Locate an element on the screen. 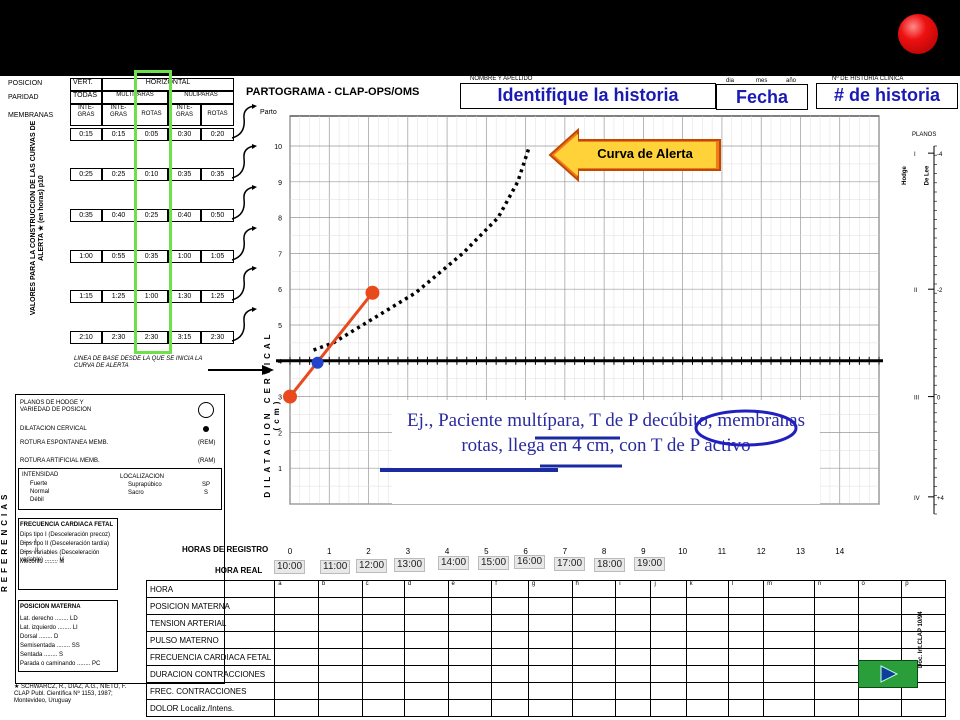 Image resolution: width=960 pixels, height=720 pixels. registro-cell: k is located at coordinates (707, 589).